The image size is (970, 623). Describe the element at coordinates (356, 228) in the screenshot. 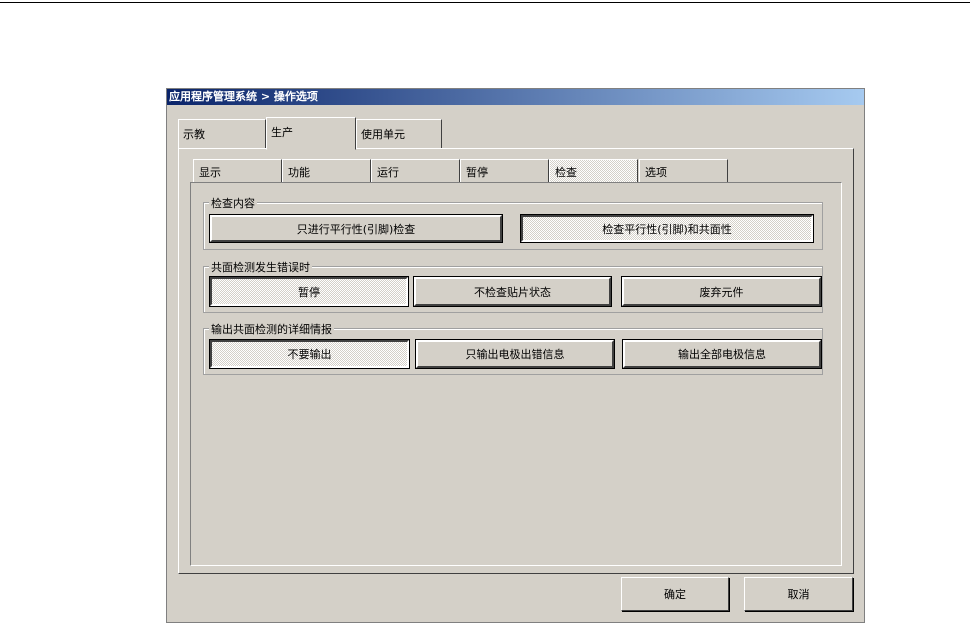

I see `parallel-only-button: 只进行平行性(引脚)检查` at that location.